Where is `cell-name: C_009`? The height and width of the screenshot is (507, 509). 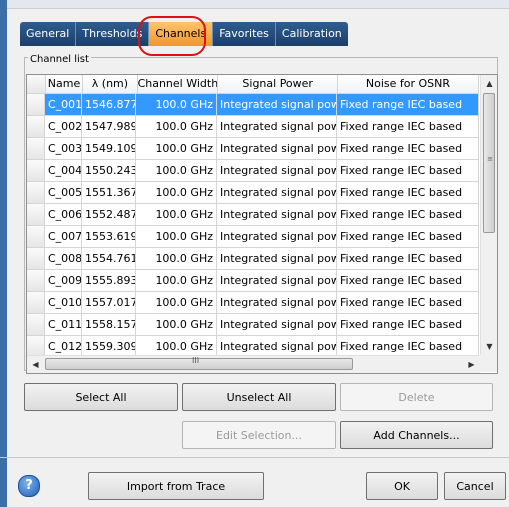
cell-name: C_009 is located at coordinates (63, 280).